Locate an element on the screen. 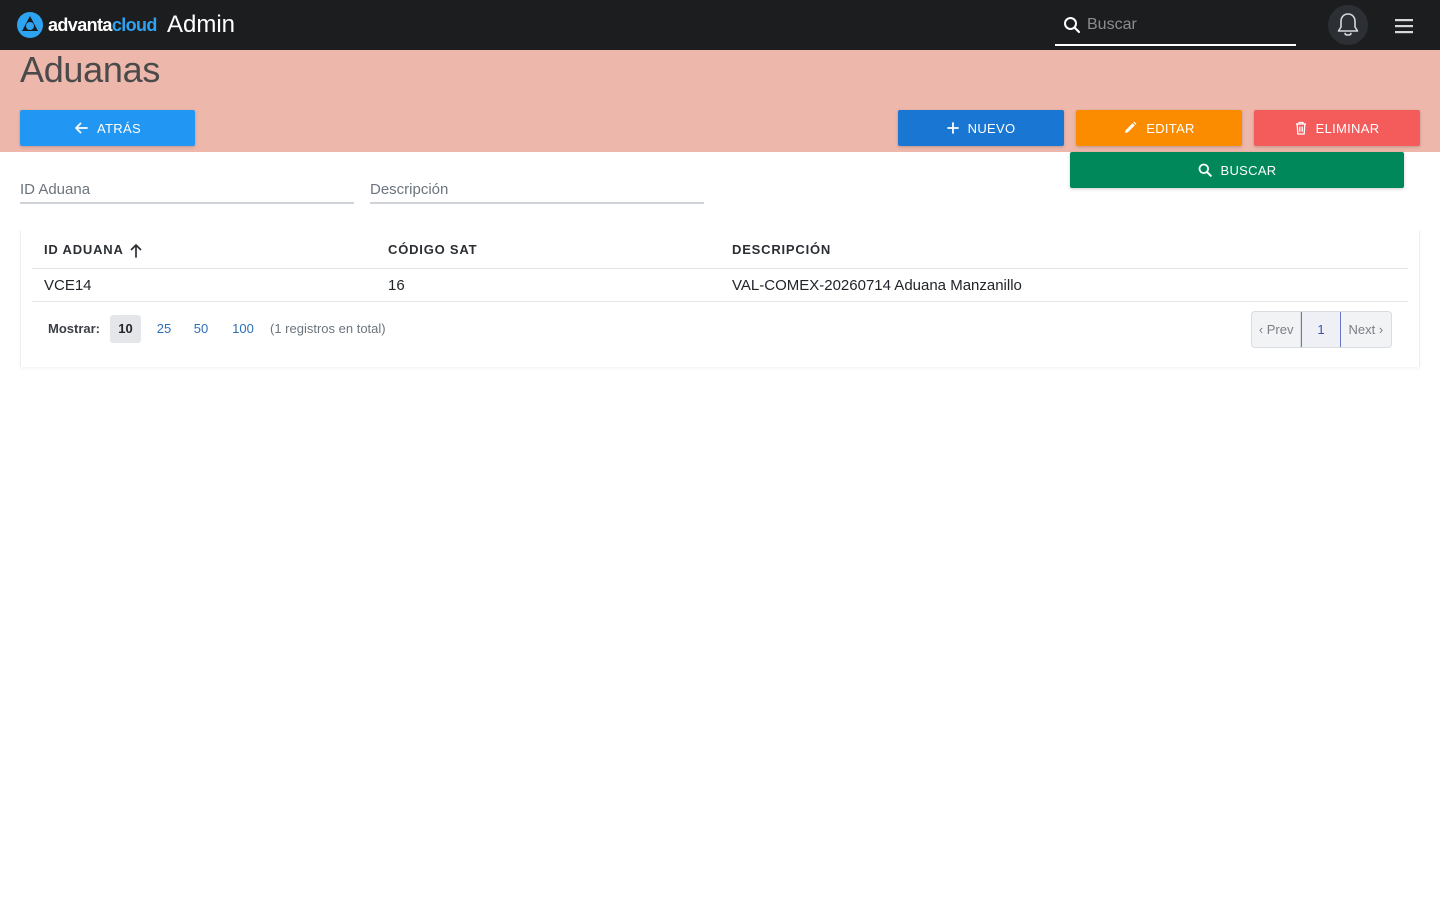 This screenshot has width=1440, height=900. back-button: ATRÁS is located at coordinates (107, 128).